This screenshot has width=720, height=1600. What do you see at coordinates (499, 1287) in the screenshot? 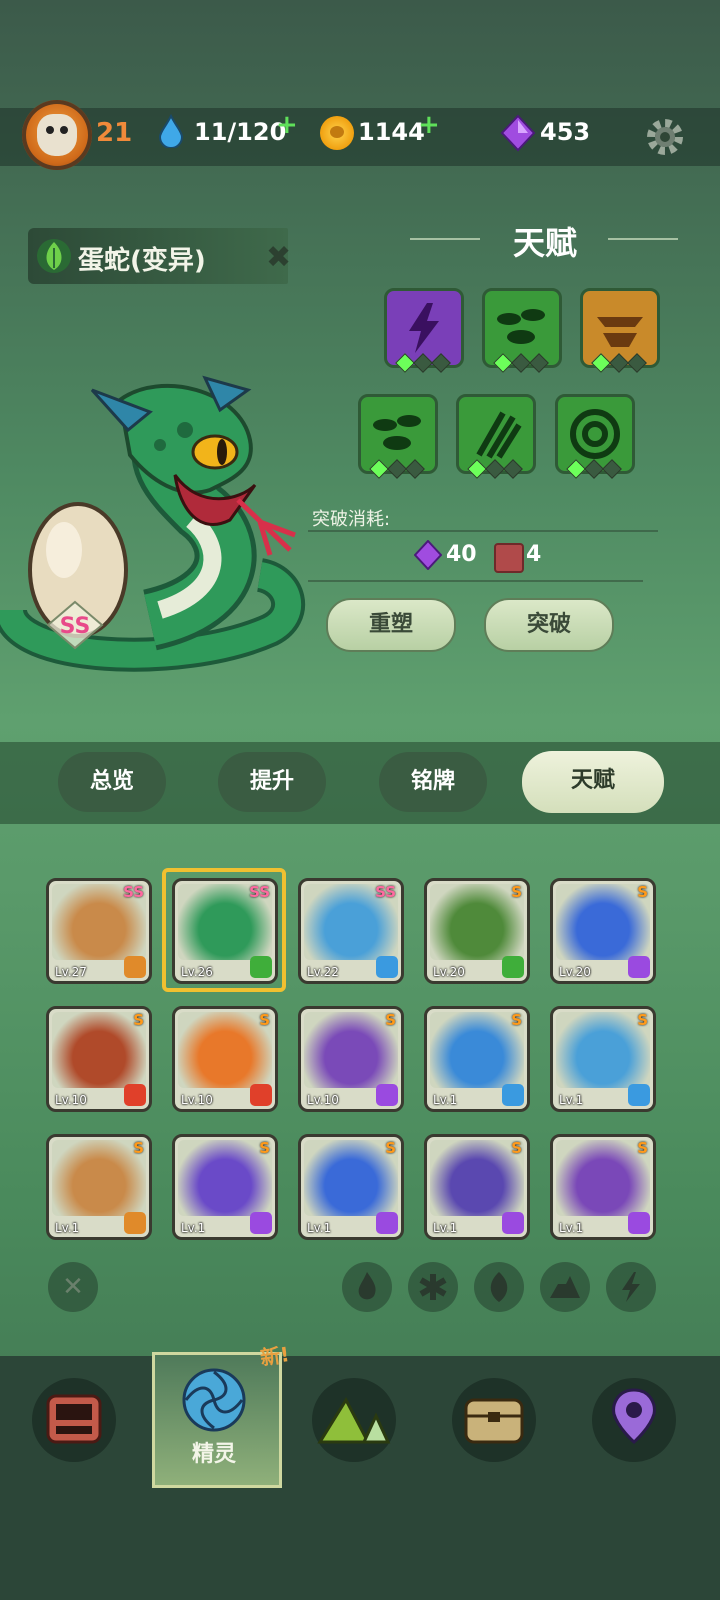
I see `leaf-filter-icon` at bounding box center [499, 1287].